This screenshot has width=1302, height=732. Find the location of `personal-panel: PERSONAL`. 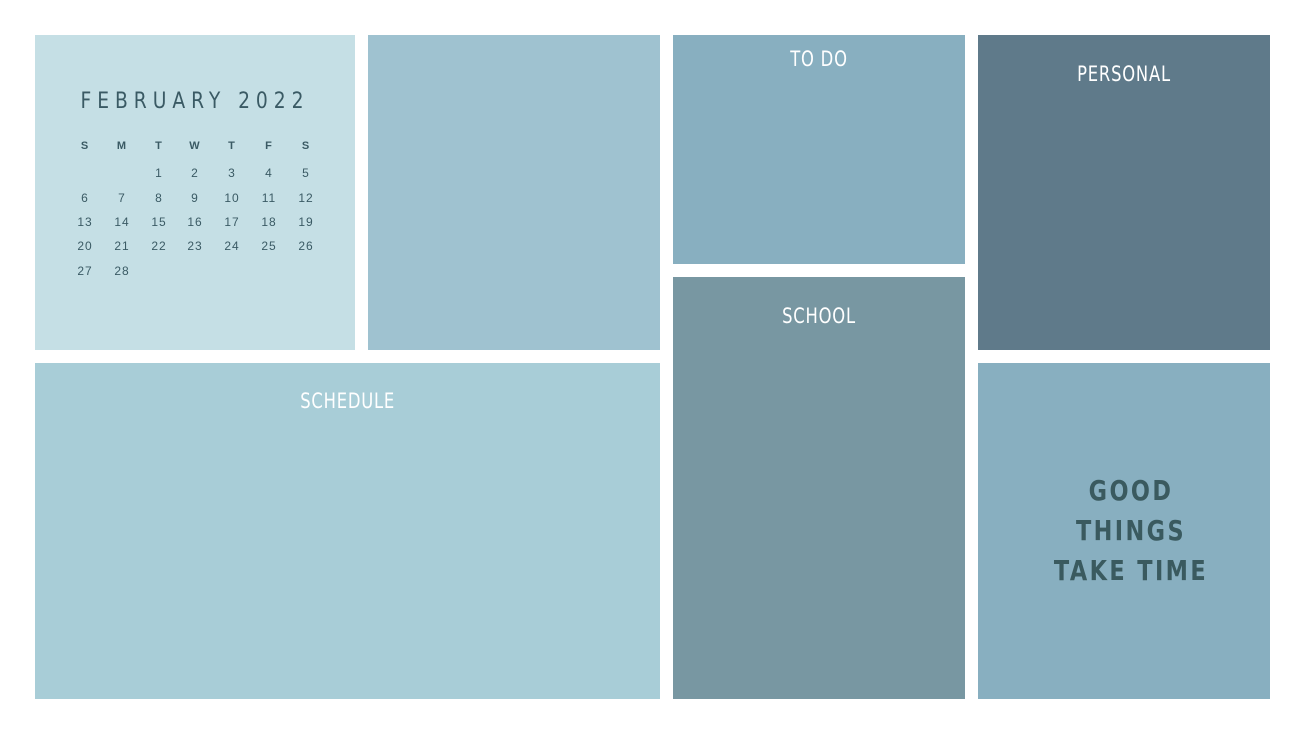

personal-panel: PERSONAL is located at coordinates (1124, 192).